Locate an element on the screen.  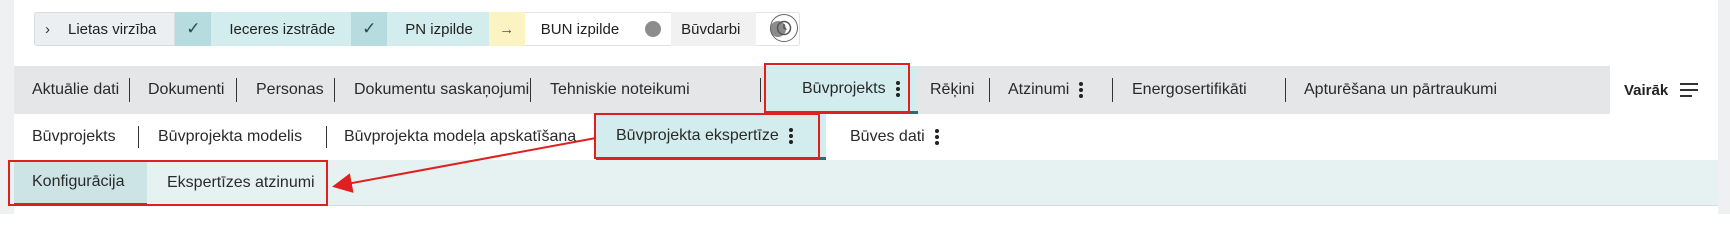
tab-label: Atzinumi is located at coordinates (1039, 89).